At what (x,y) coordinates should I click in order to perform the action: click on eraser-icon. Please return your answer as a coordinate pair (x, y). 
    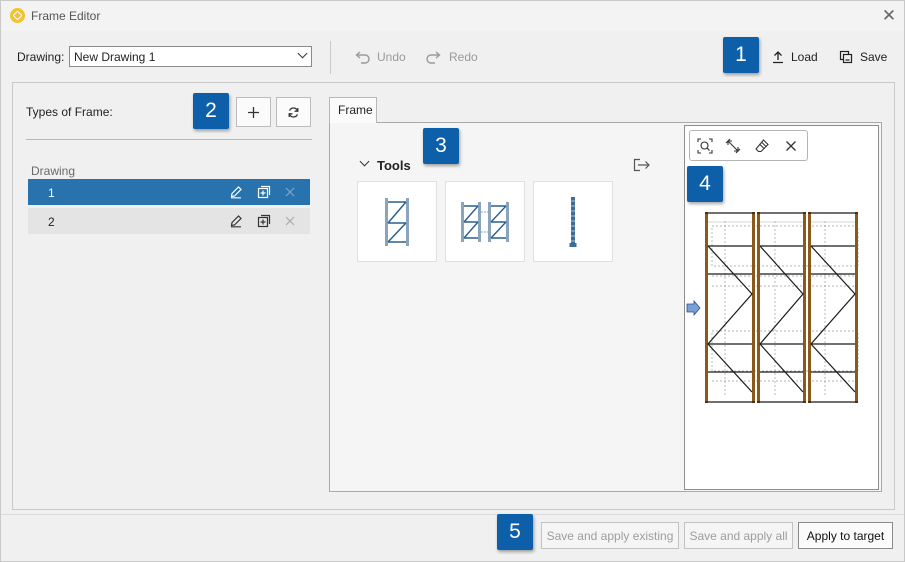
    Looking at the image, I should click on (762, 146).